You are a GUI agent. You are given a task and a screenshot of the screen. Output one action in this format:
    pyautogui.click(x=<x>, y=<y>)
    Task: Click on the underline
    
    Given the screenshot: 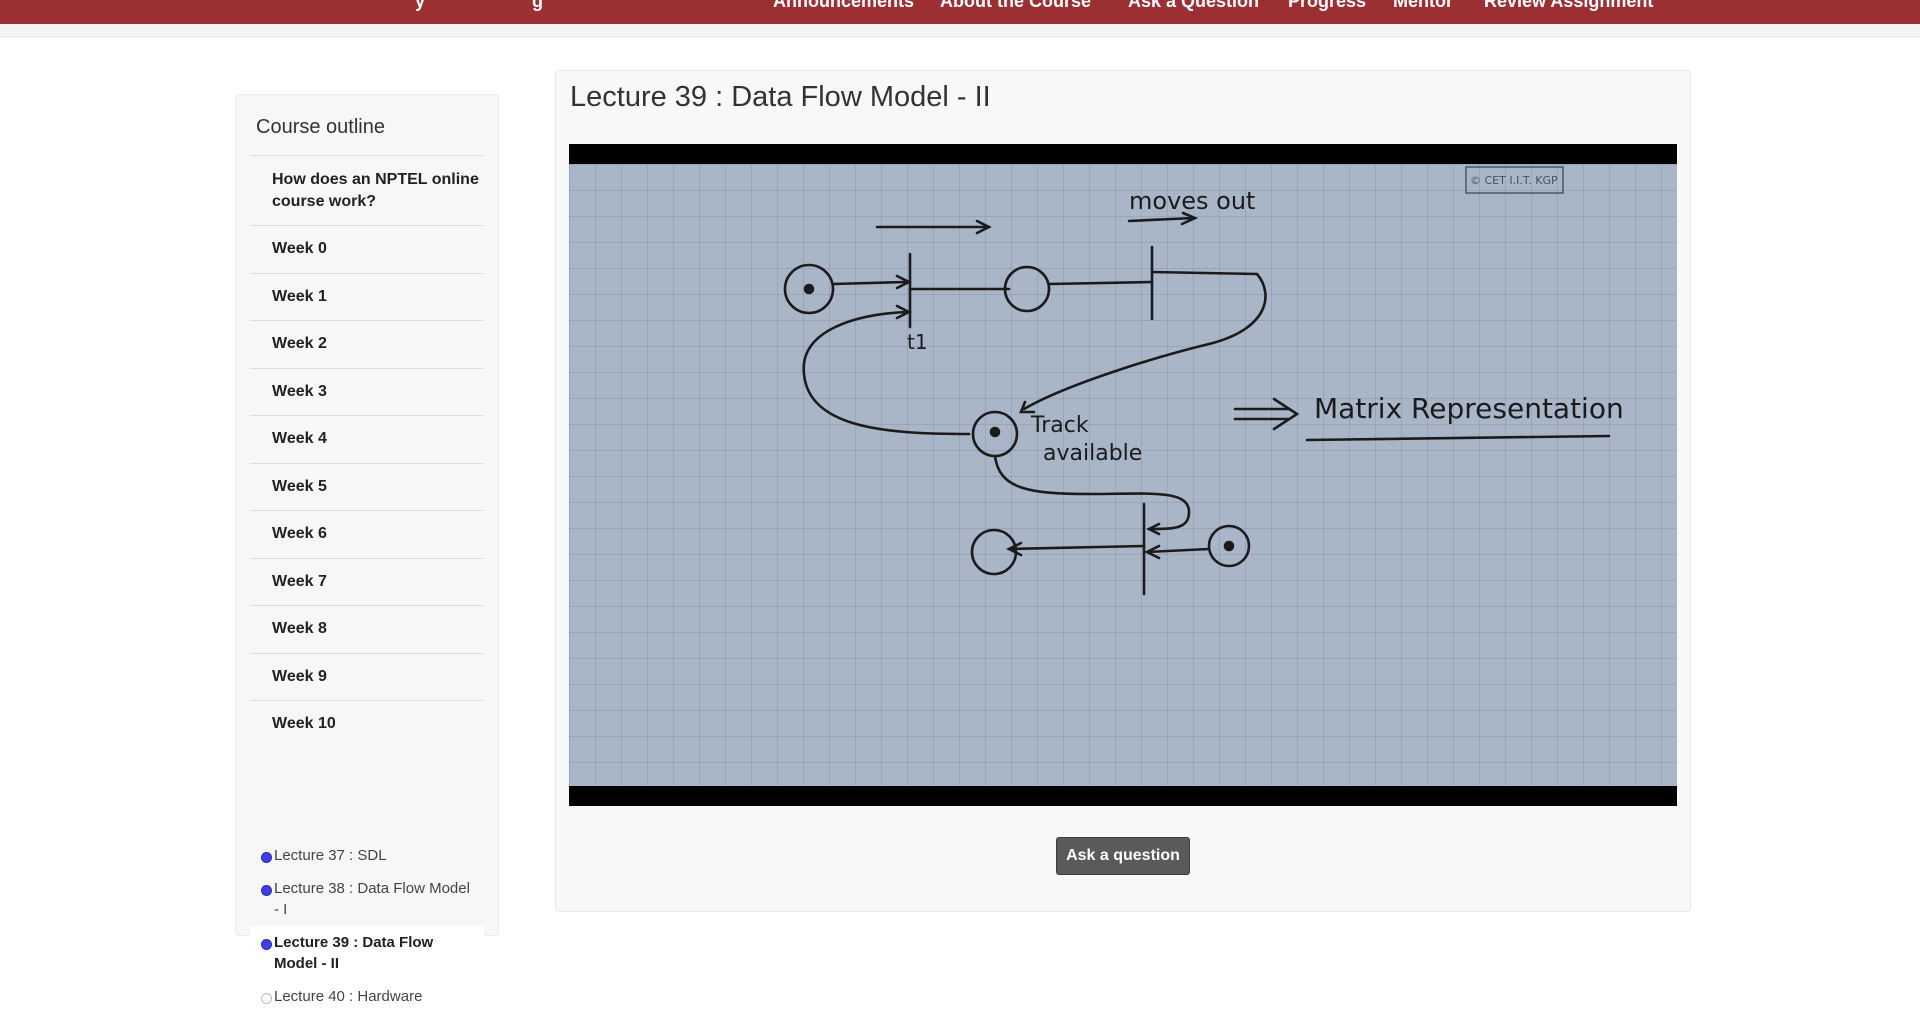 What is the action you would take?
    pyautogui.click(x=1458, y=438)
    